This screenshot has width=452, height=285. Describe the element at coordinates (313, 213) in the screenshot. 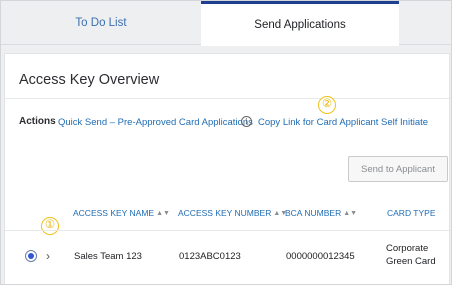

I see `column-header-label: BCA NUMBER` at that location.